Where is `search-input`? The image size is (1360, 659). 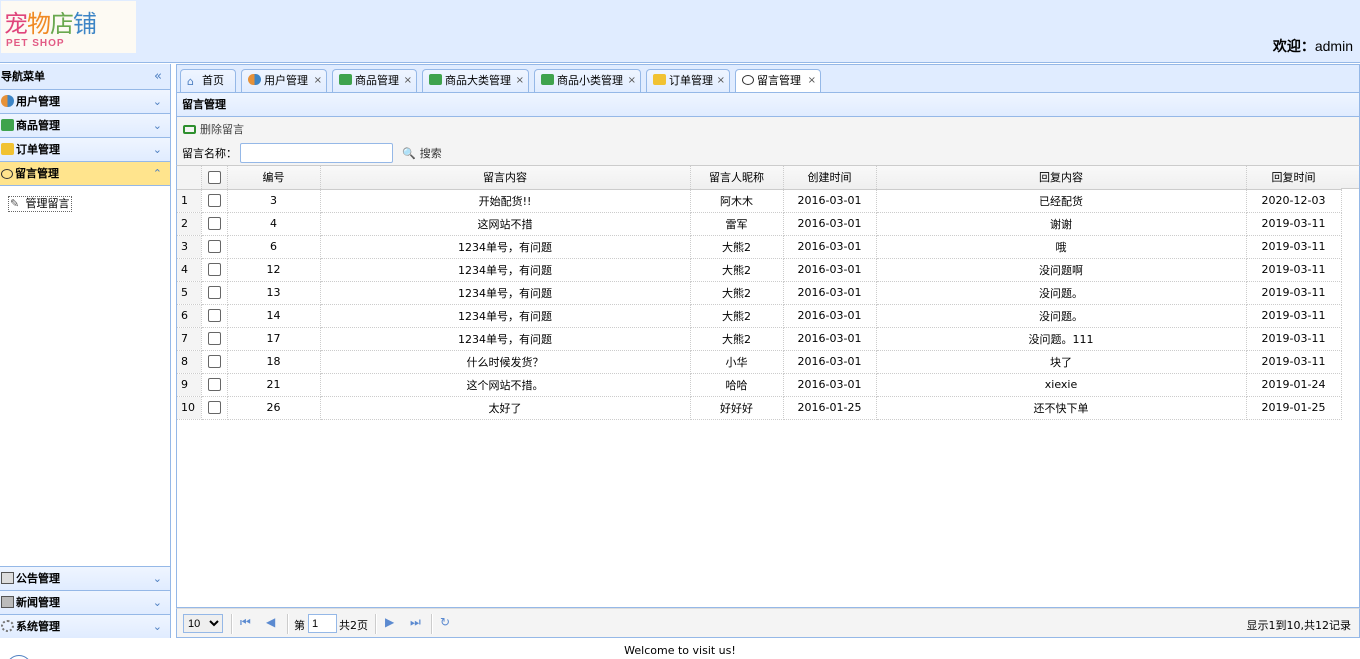 search-input is located at coordinates (316, 153).